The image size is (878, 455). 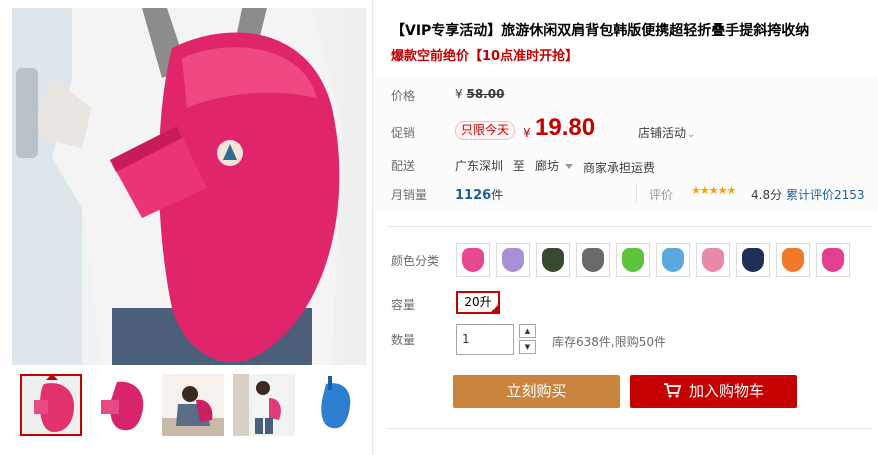 I want to click on promo-label: 促销, so click(x=403, y=133).